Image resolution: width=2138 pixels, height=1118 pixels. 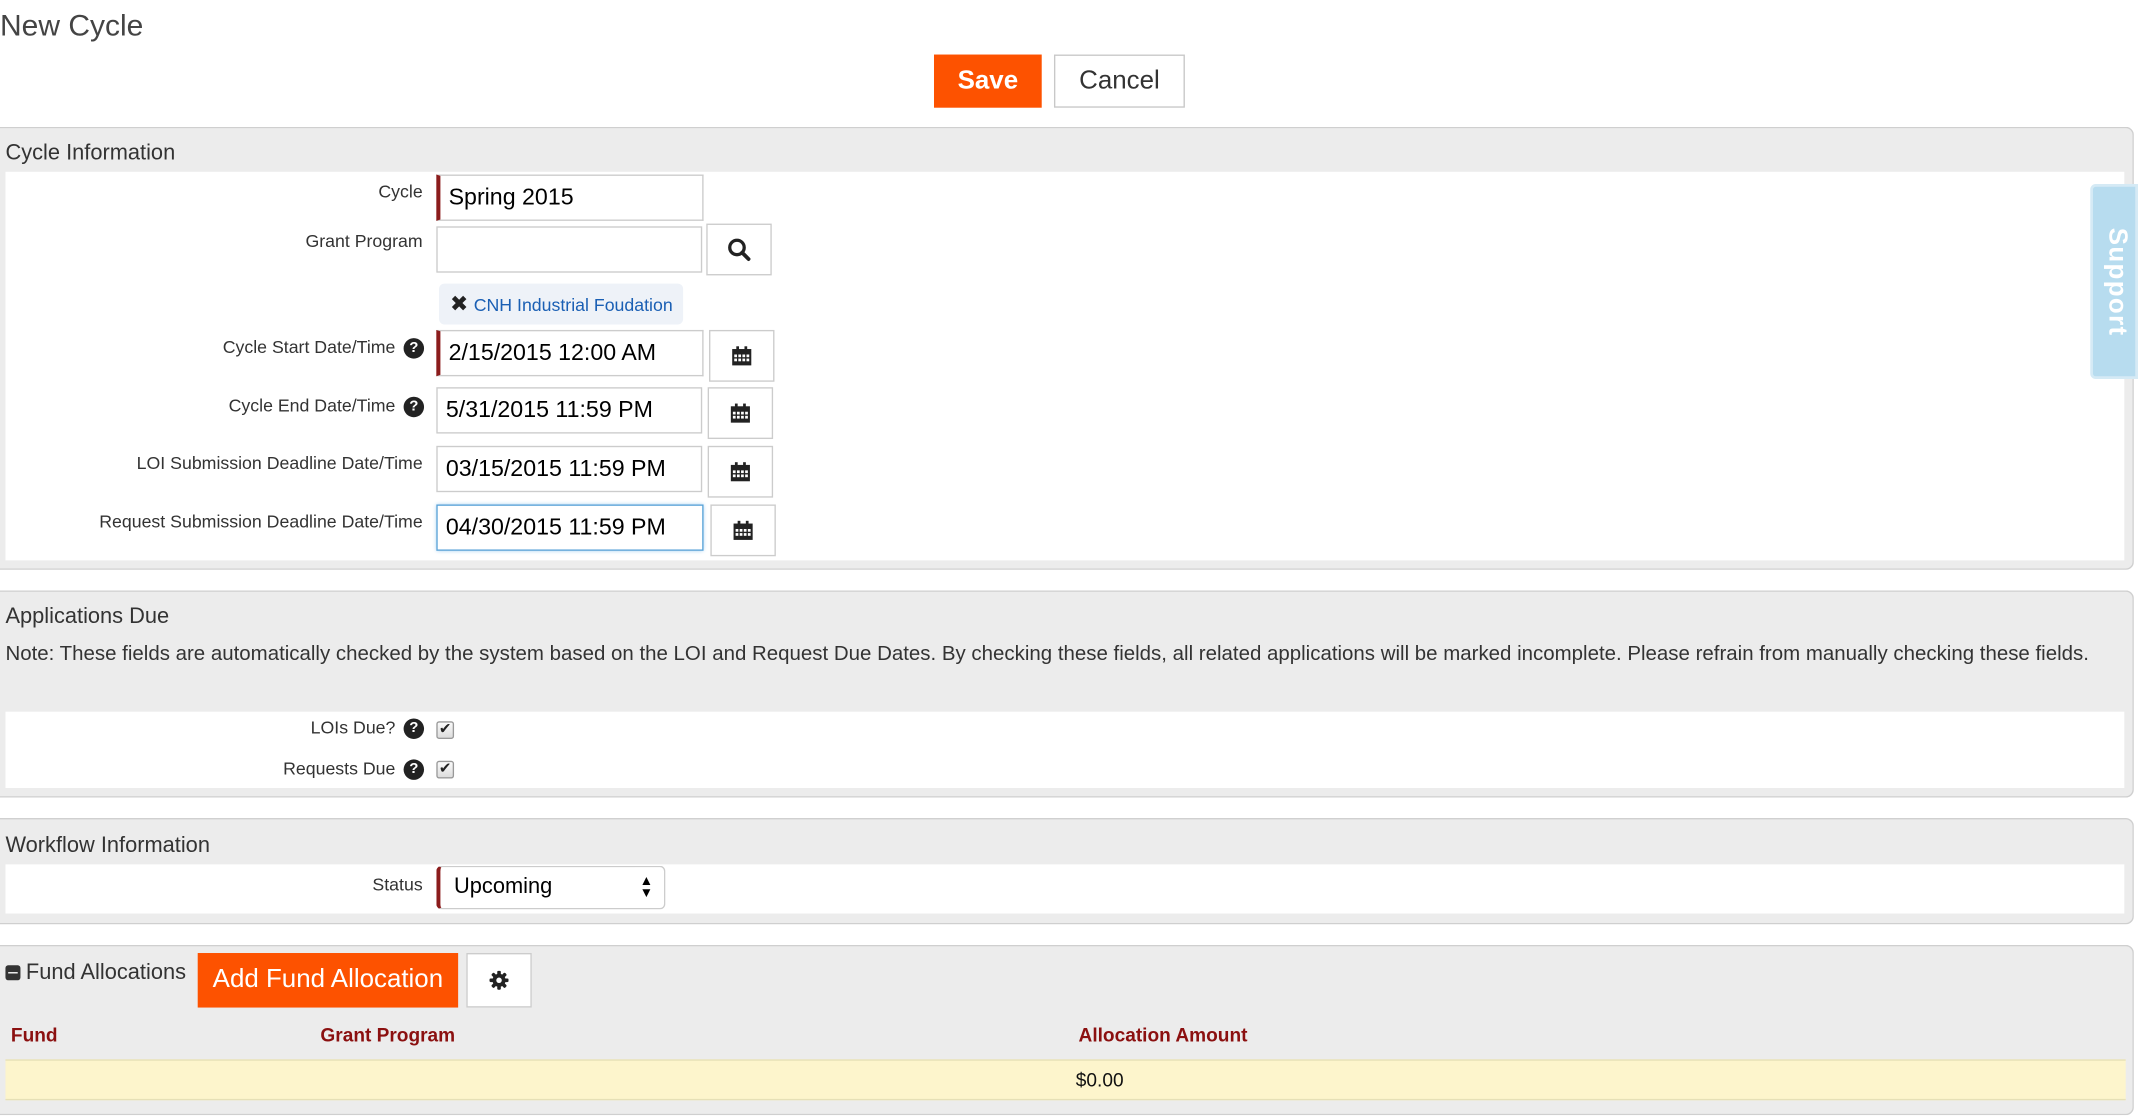 I want to click on grant-program-label: Grant Program, so click(x=364, y=240).